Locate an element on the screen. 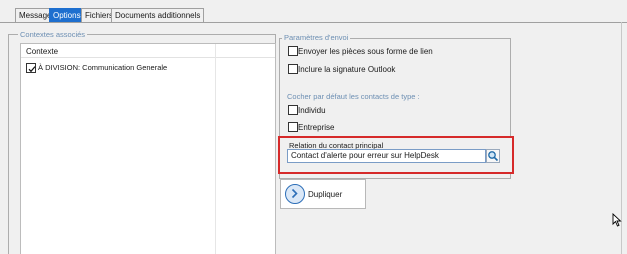 The width and height of the screenshot is (627, 254). context-checkbox is located at coordinates (31, 68).